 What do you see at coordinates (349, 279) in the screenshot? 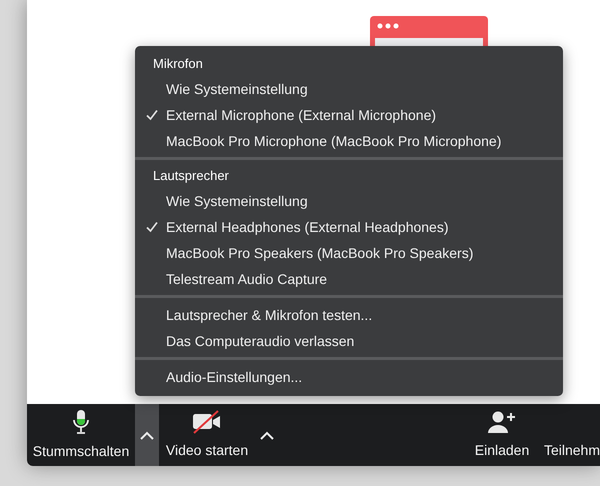
I see `menu-item: Telestream Audio Capture` at bounding box center [349, 279].